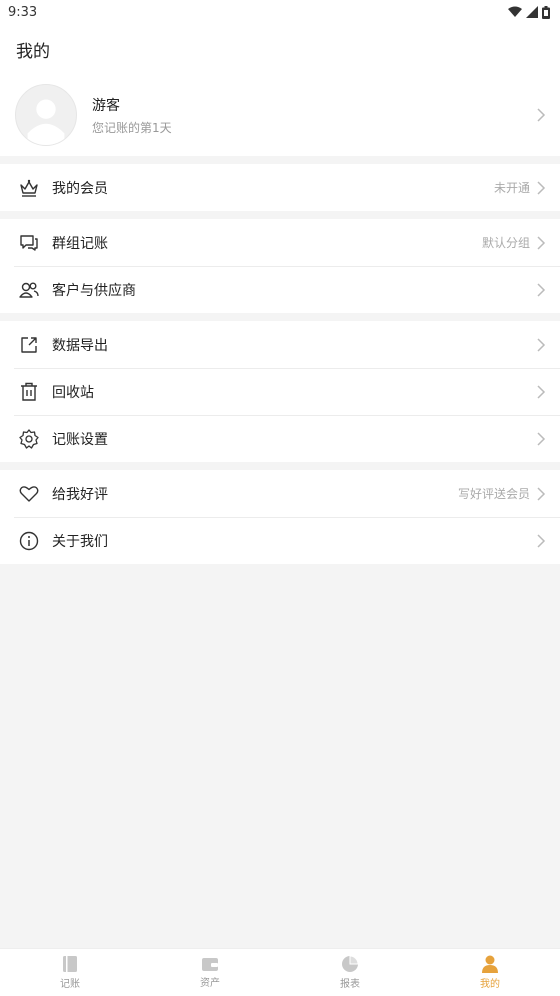 The width and height of the screenshot is (560, 996). I want to click on profile-subtitle: 您记账的第1天, so click(132, 127).